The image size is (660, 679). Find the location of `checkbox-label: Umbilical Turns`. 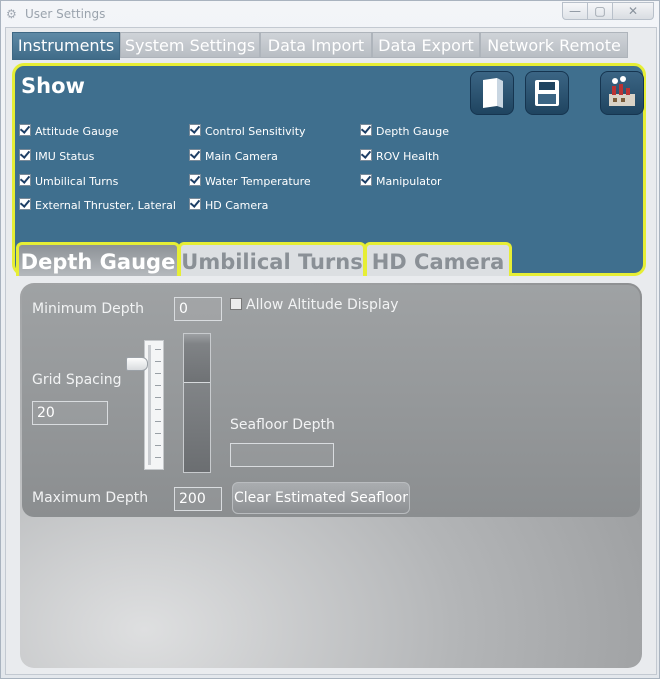

checkbox-label: Umbilical Turns is located at coordinates (77, 181).